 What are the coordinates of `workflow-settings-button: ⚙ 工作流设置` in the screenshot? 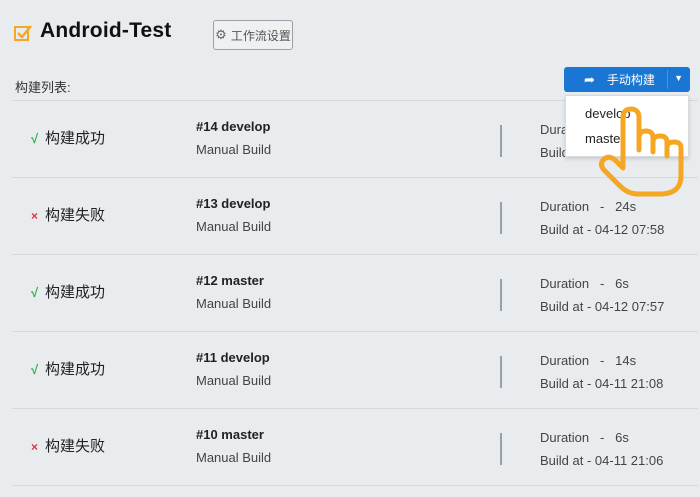 It's located at (253, 35).